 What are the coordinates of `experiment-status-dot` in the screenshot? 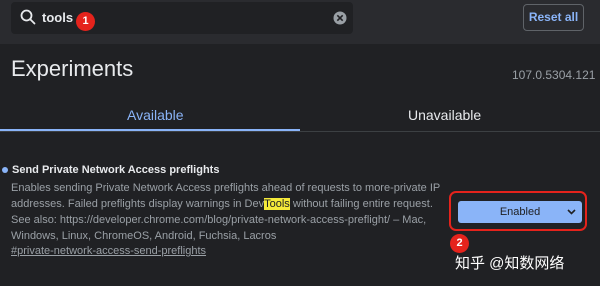 It's located at (5, 170).